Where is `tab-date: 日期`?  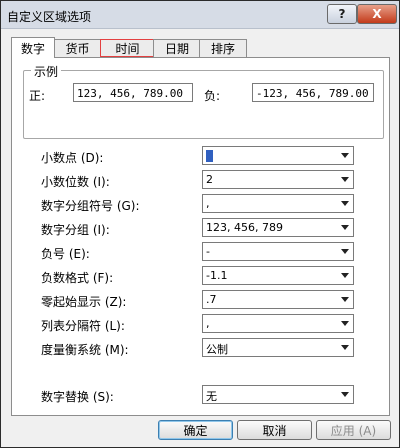
tab-date: 日期 is located at coordinates (177, 48).